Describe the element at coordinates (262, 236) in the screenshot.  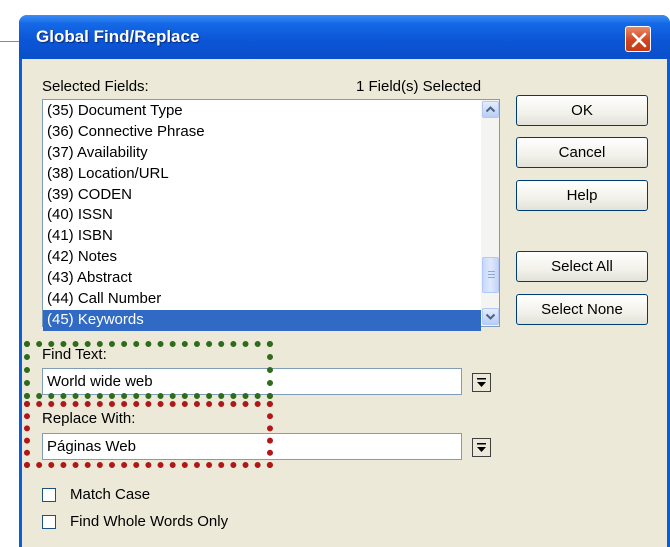
I see `list-item: (41) ISBN` at that location.